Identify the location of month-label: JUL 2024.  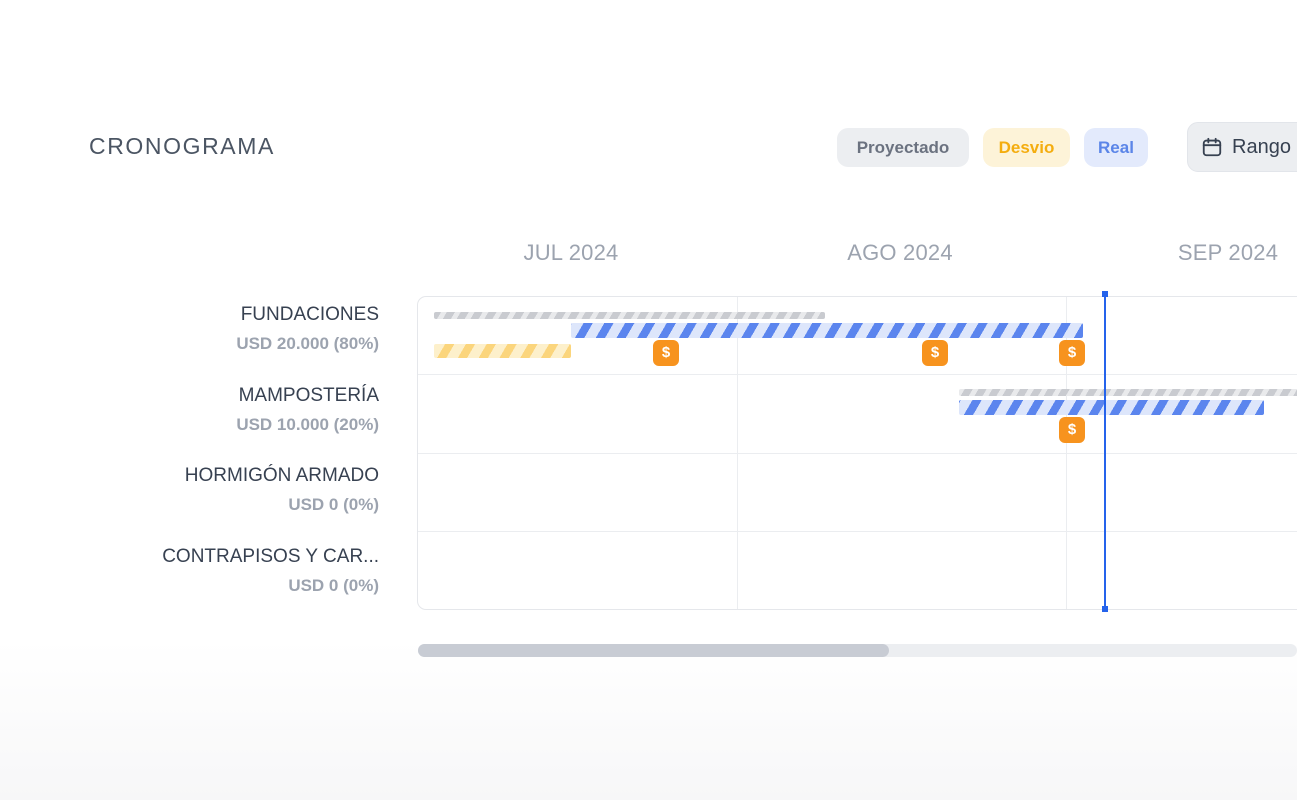
(571, 252).